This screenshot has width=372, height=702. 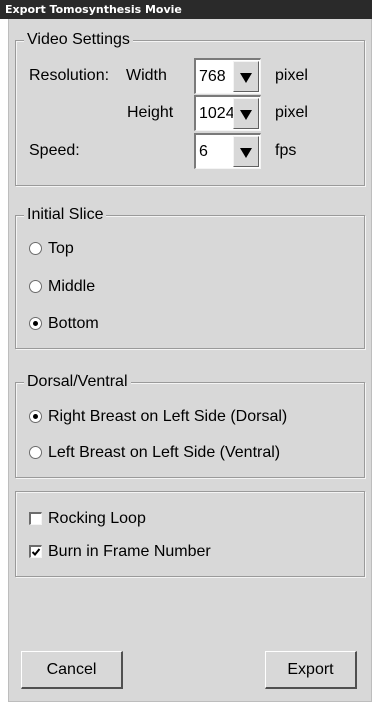 I want to click on slice-option-label: Middle, so click(x=72, y=286).